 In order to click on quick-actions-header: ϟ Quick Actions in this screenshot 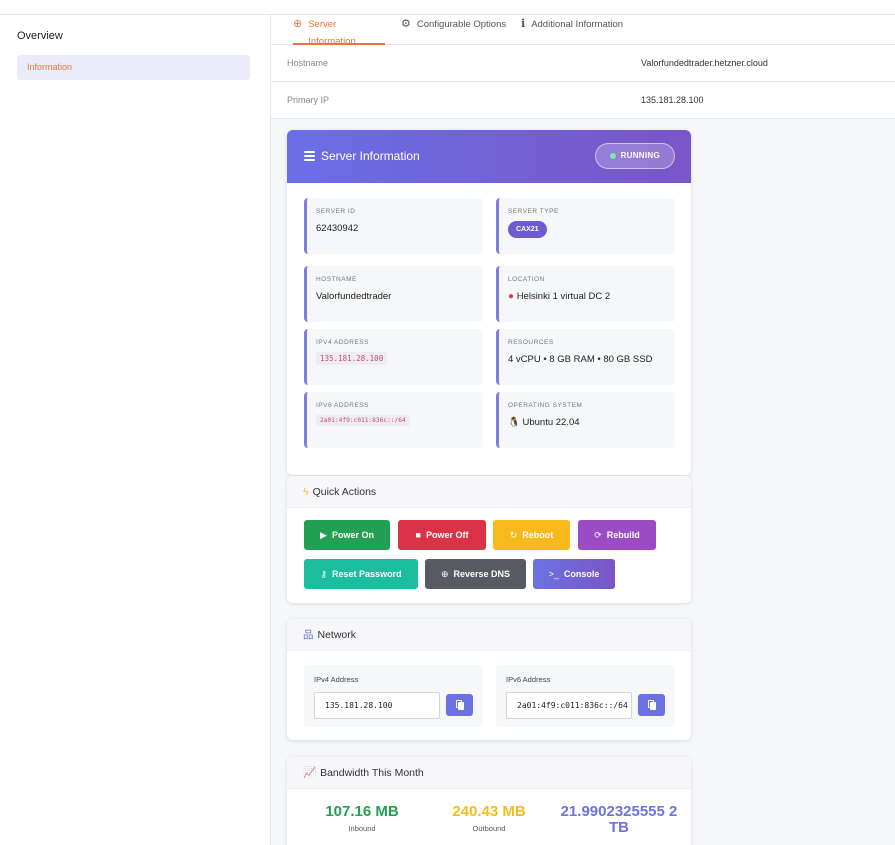, I will do `click(489, 492)`.